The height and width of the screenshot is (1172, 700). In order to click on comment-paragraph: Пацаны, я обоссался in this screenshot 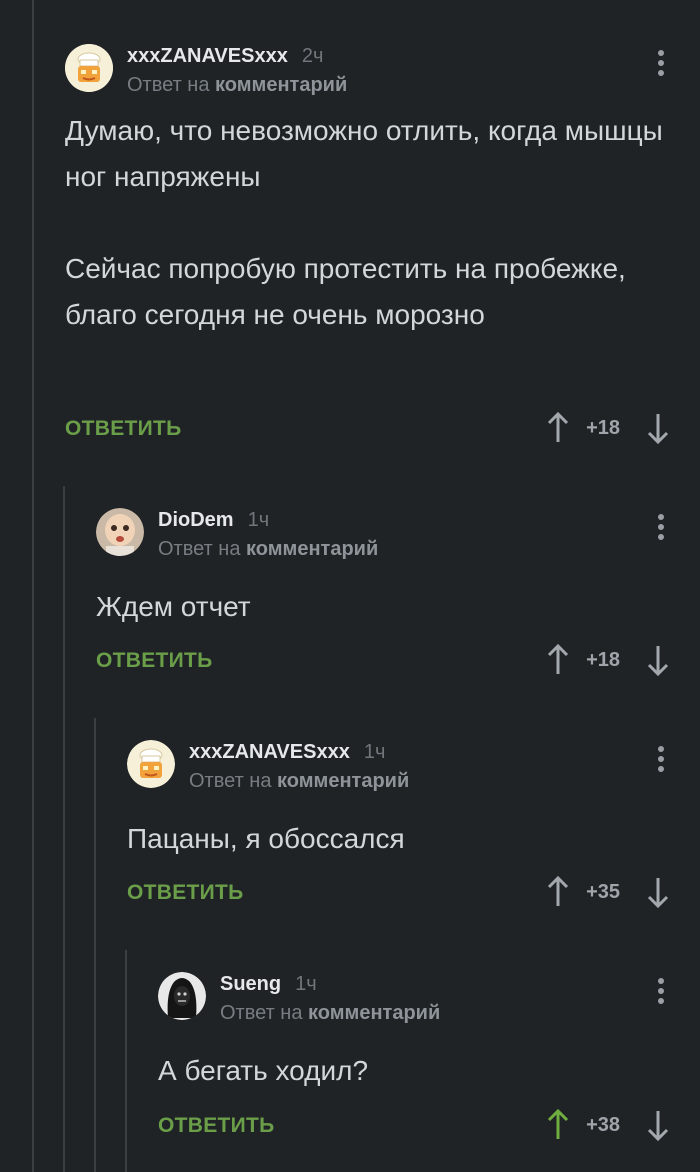, I will do `click(266, 838)`.